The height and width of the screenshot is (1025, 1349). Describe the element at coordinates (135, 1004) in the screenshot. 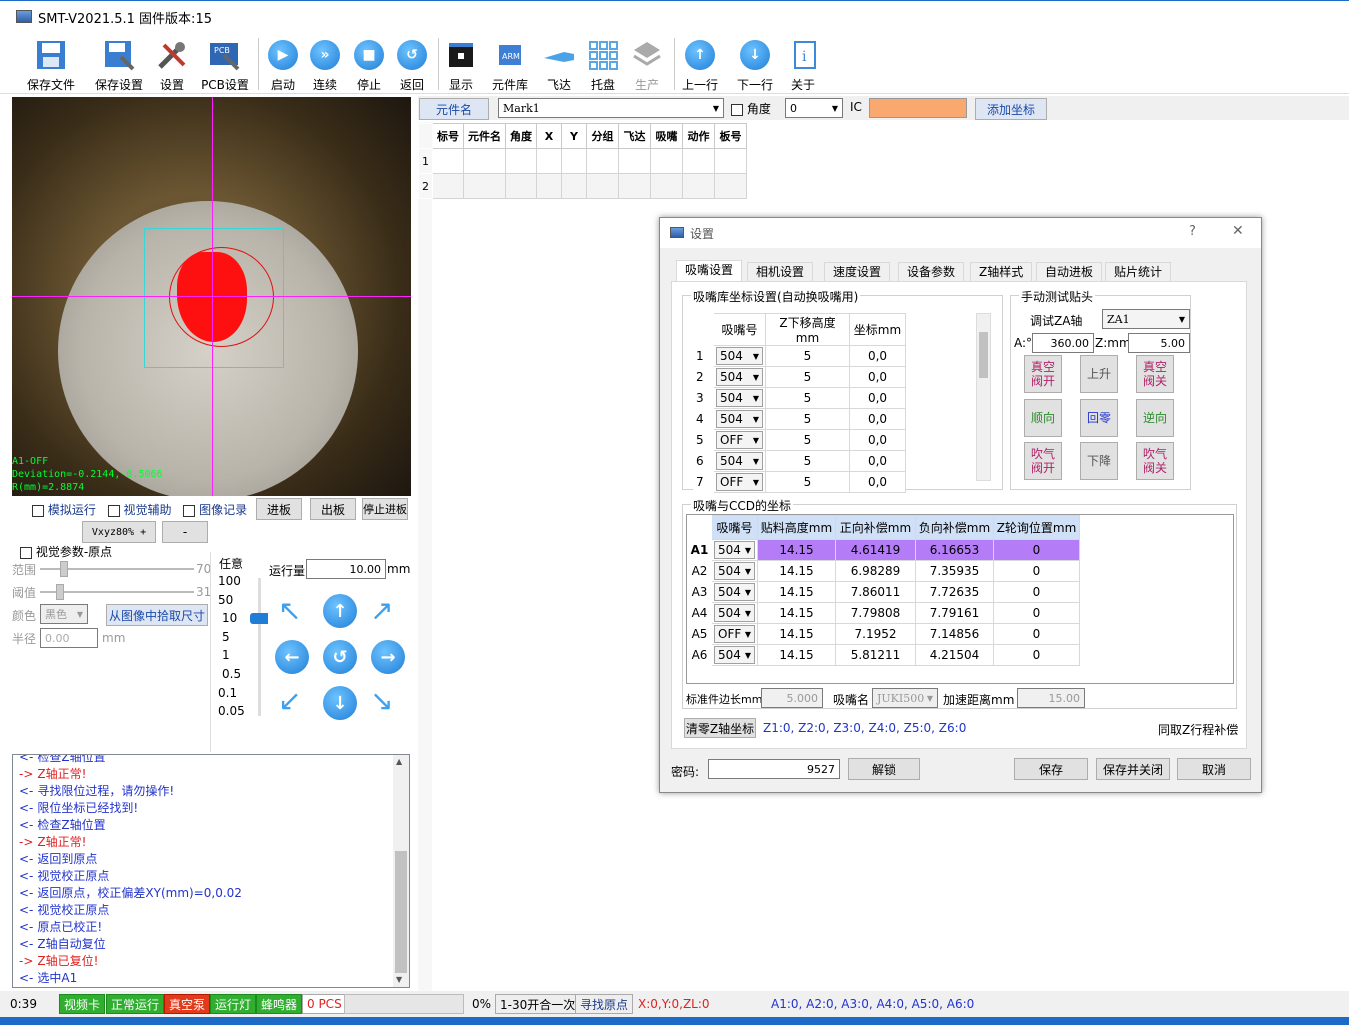

I see `normal-run-indicator: 正常运行` at that location.